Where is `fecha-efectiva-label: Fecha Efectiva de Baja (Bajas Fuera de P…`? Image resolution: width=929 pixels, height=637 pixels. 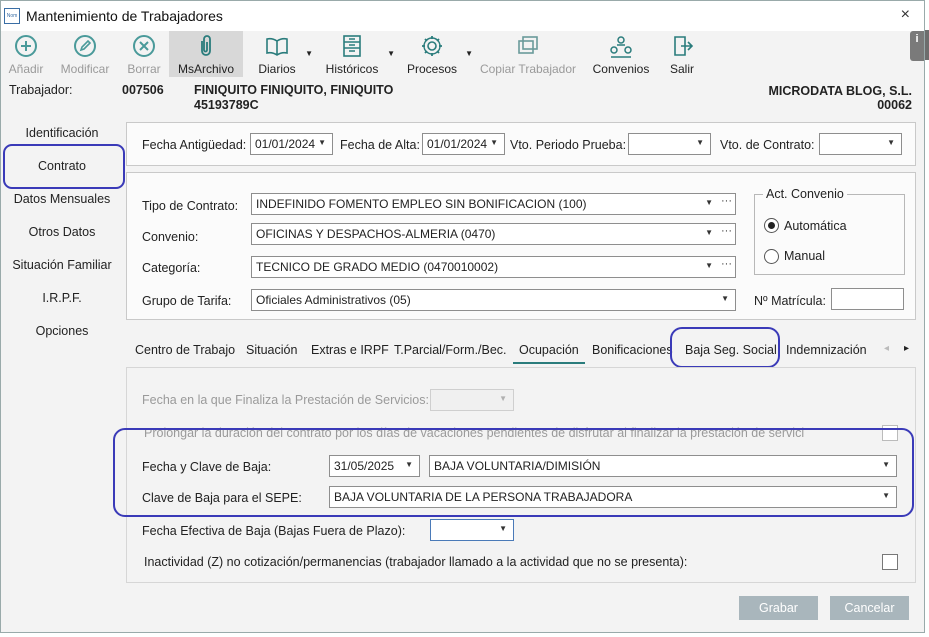
fecha-efectiva-label: Fecha Efectiva de Baja (Bajas Fuera de P… is located at coordinates (274, 531).